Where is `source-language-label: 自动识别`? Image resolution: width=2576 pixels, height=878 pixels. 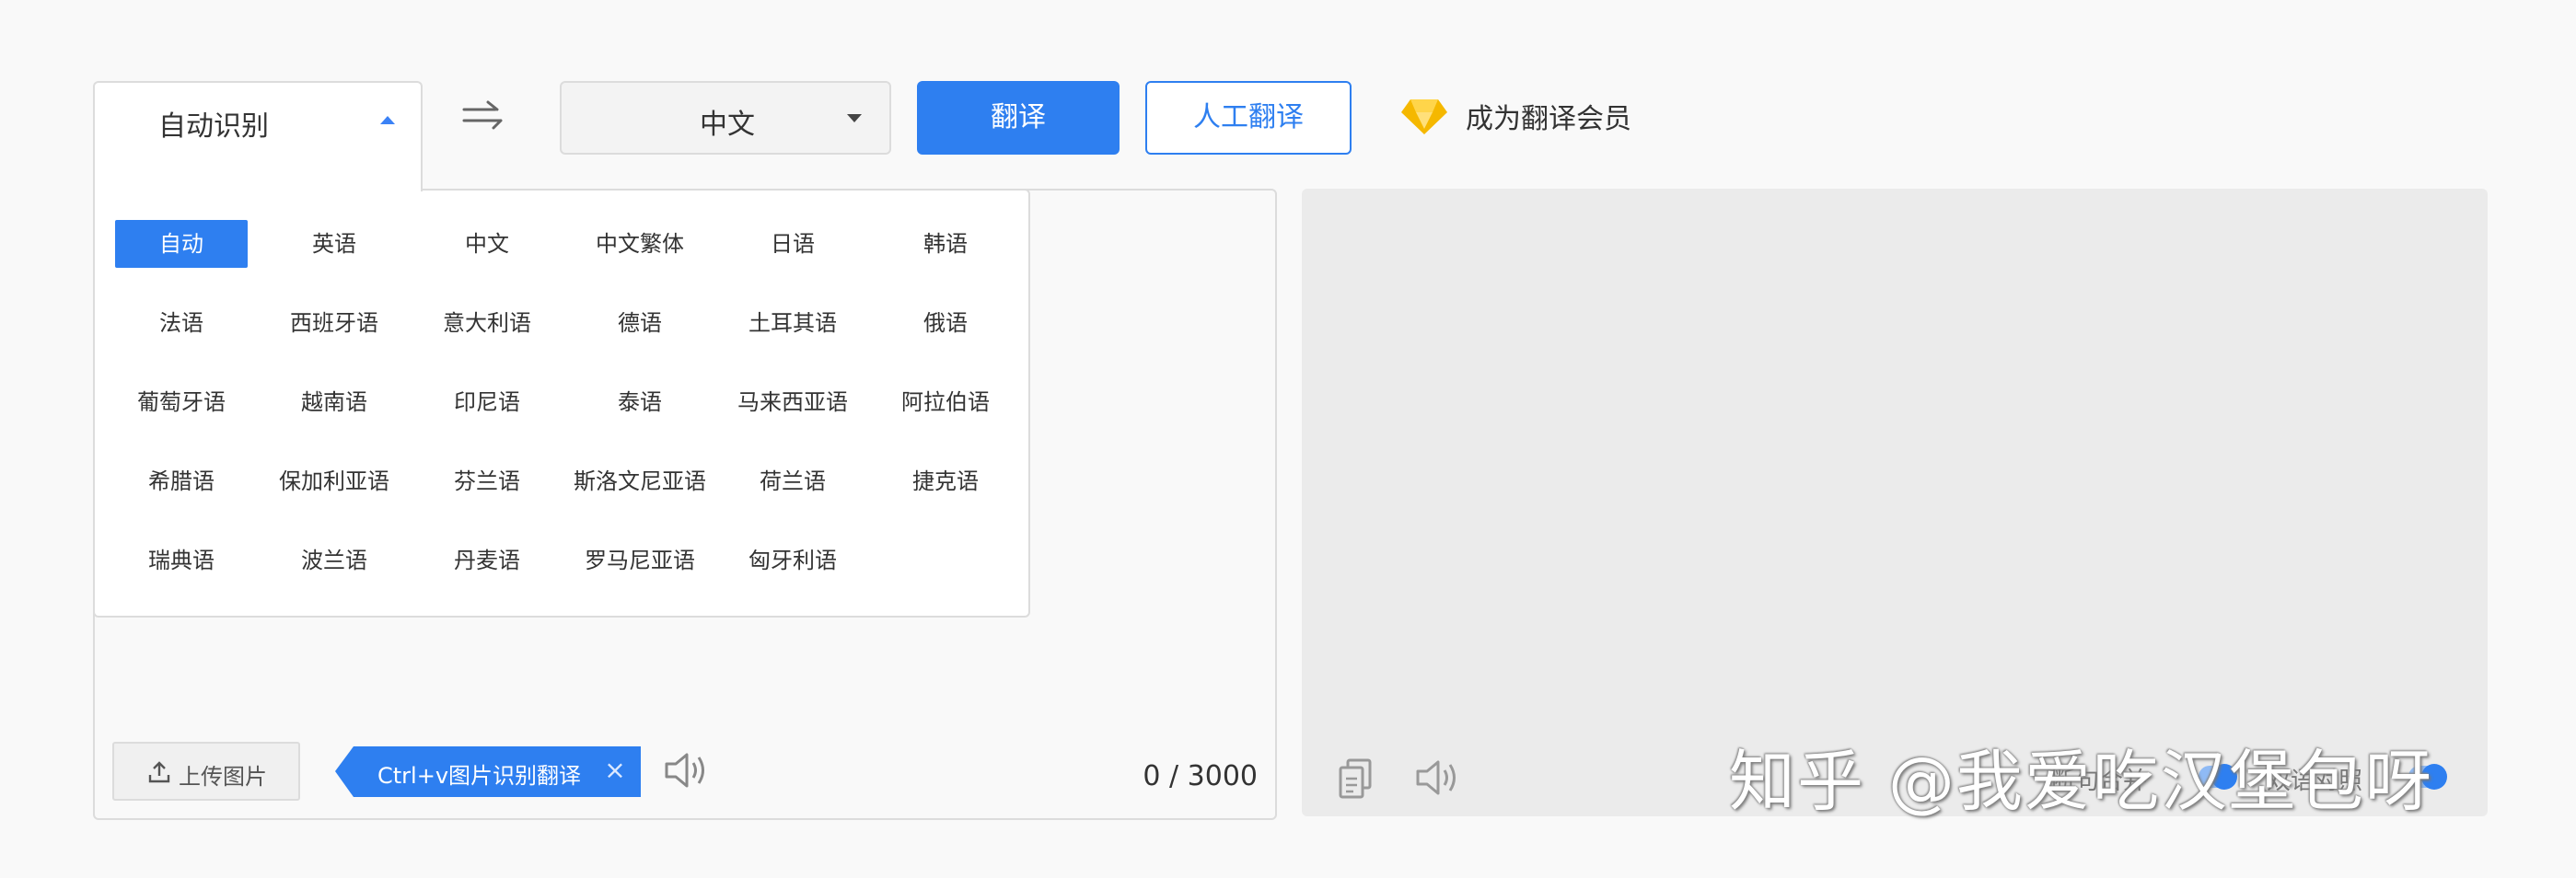
source-language-label: 自动识别 is located at coordinates (213, 126).